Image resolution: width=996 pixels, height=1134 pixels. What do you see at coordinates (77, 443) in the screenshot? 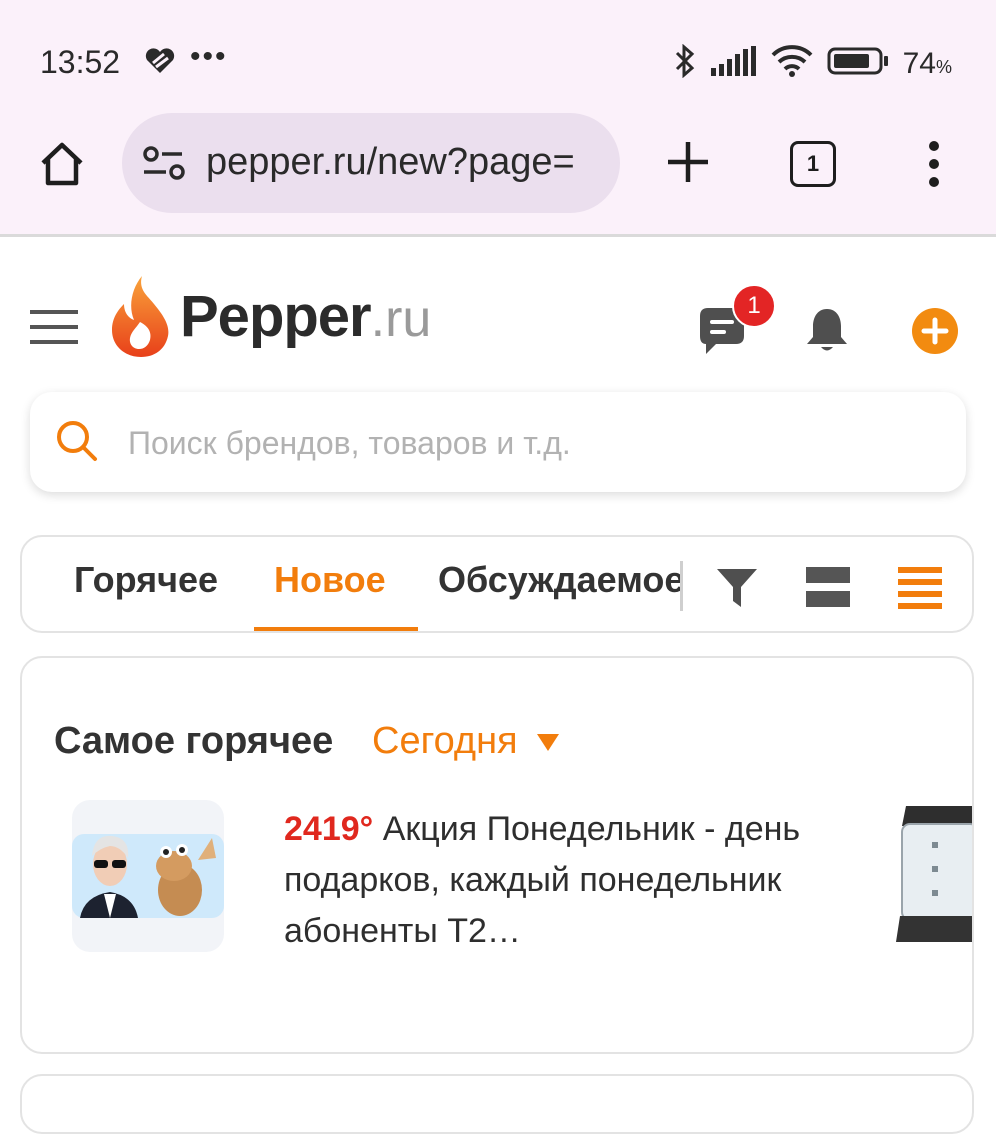
I see `search-icon` at bounding box center [77, 443].